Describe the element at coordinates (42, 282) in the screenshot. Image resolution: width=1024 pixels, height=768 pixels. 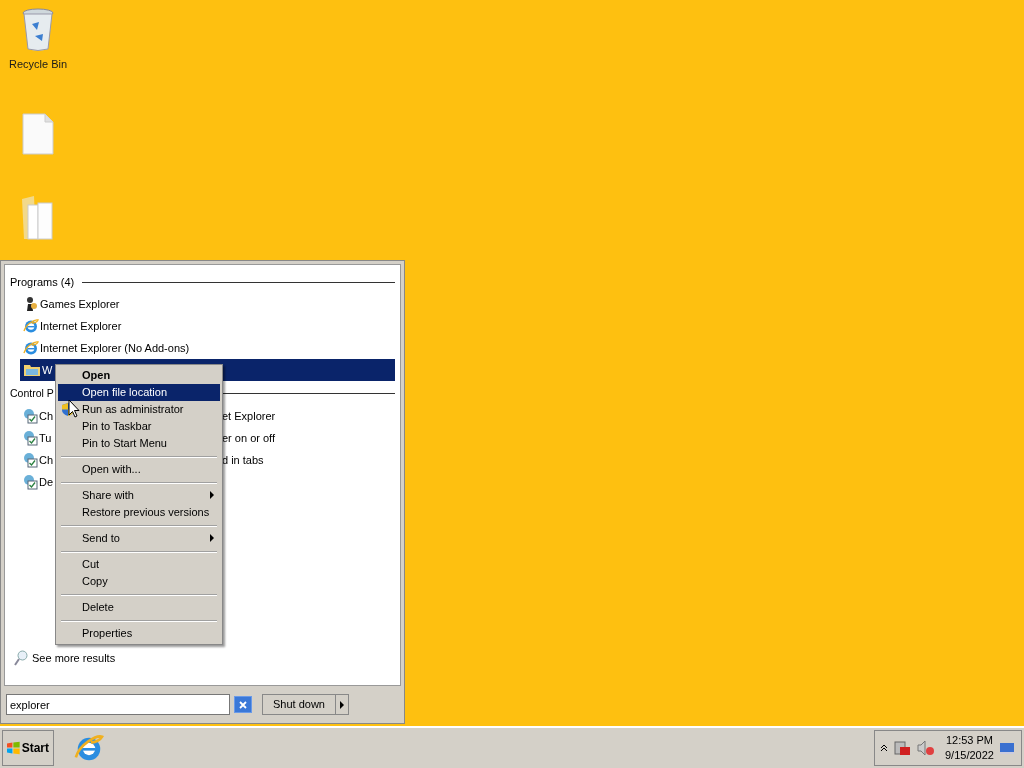
I see `section-header: Programs (4)` at that location.